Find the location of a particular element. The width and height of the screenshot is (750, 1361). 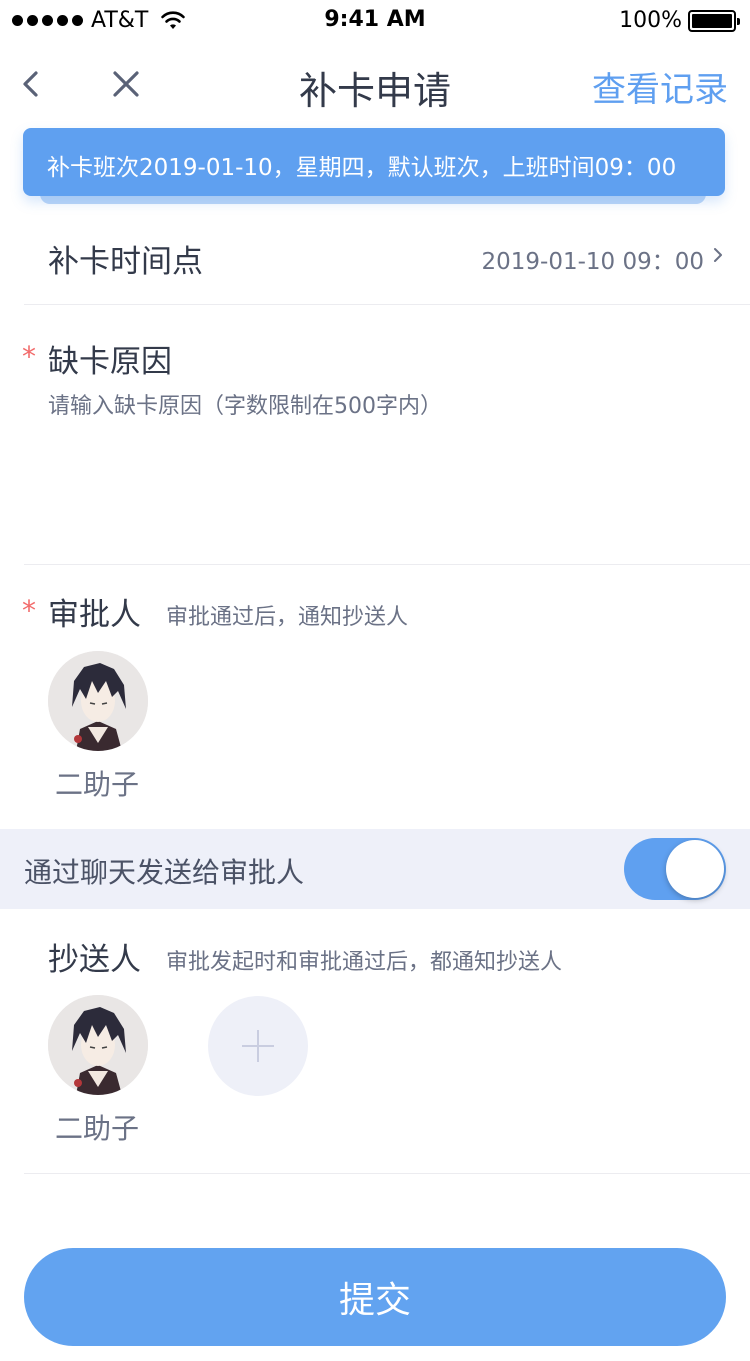

cc-person: 二助子 is located at coordinates (98, 1071).